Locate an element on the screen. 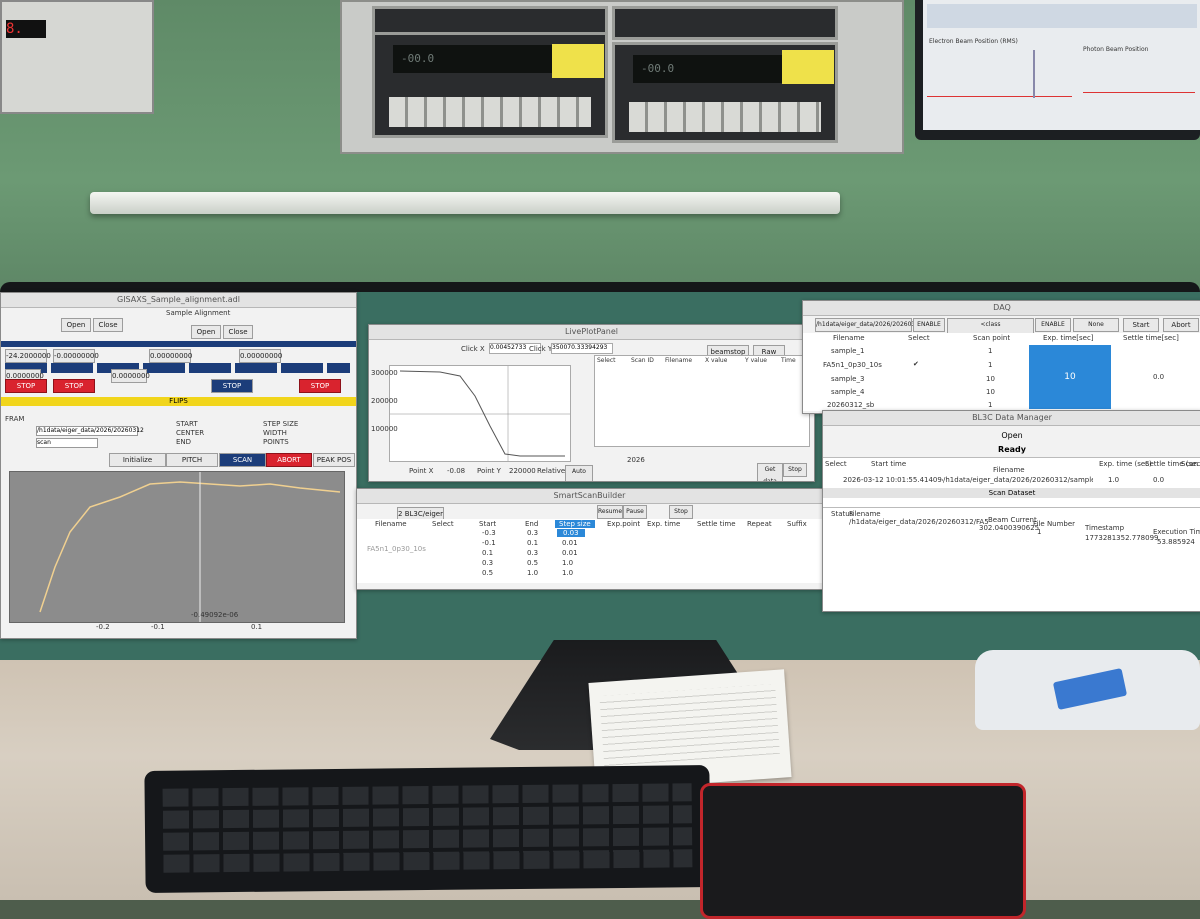  daq-row-name: sample_3 is located at coordinates (847, 379).